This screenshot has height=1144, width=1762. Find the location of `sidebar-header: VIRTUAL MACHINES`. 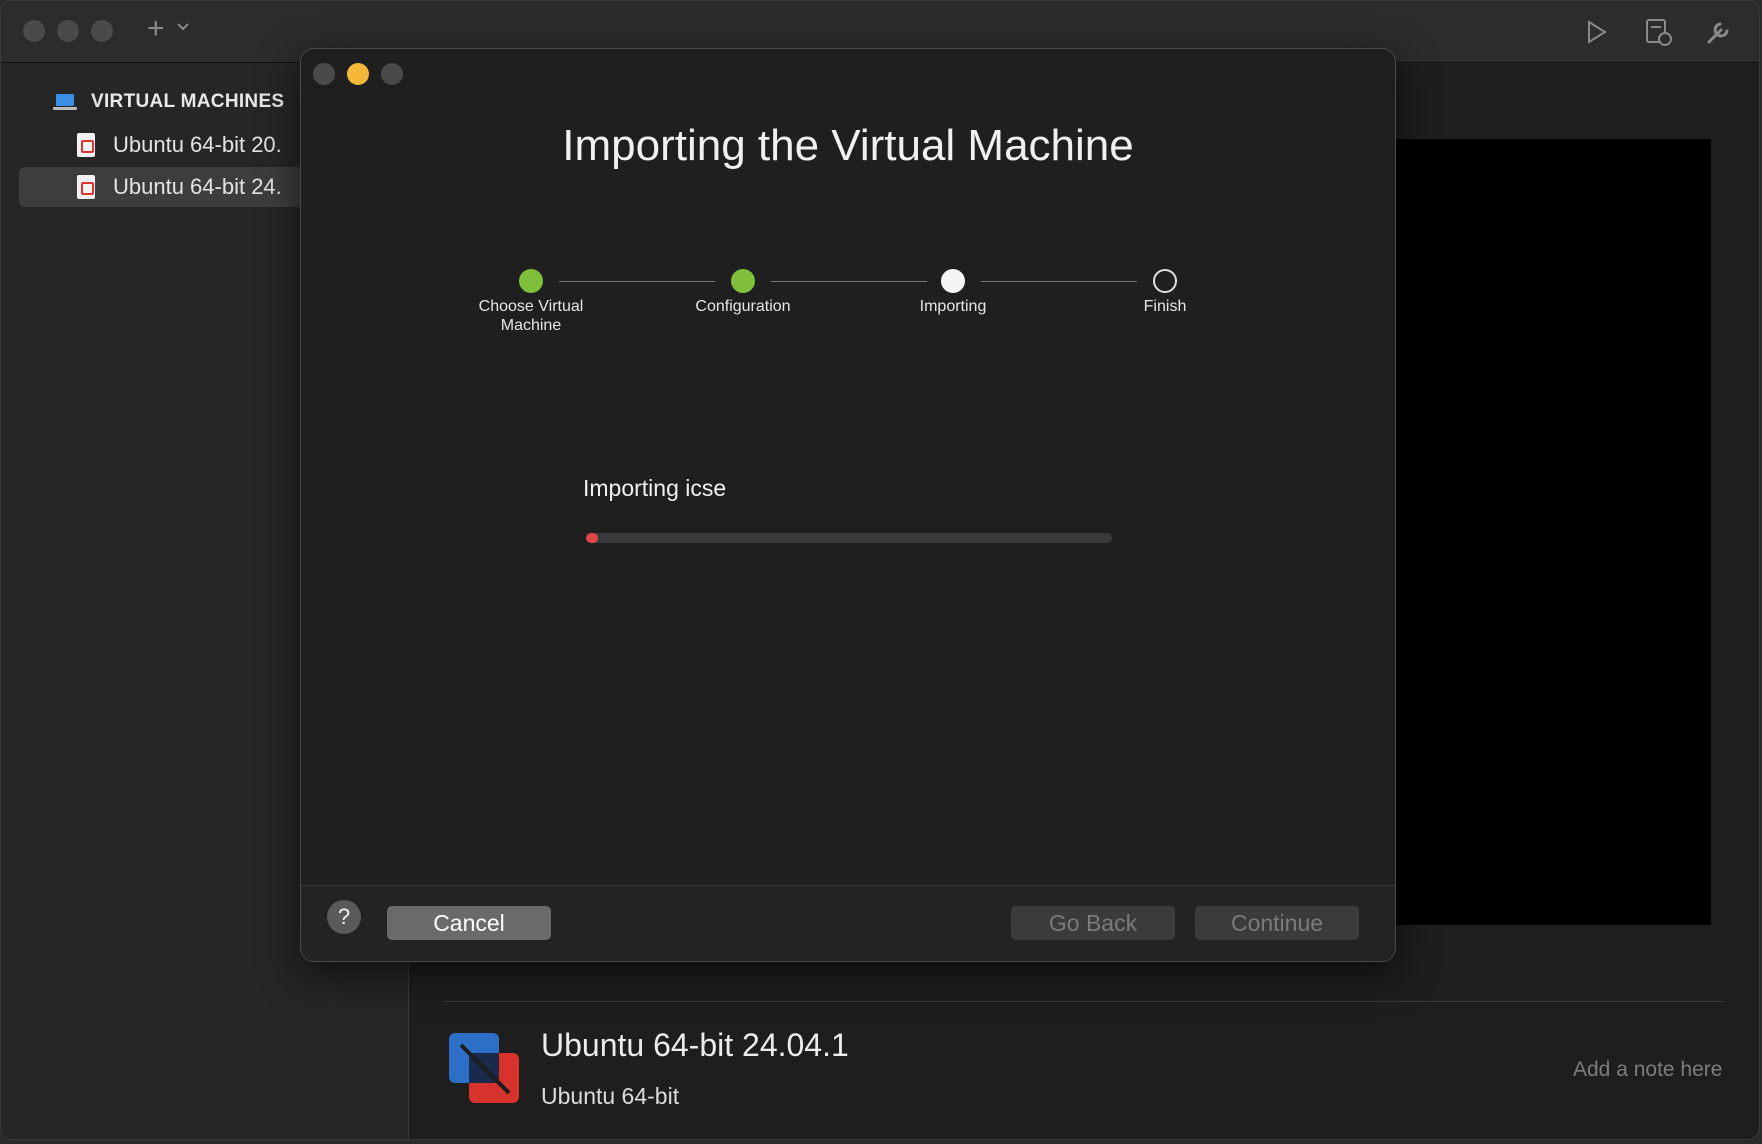

sidebar-header: VIRTUAL MACHINES is located at coordinates (168, 102).